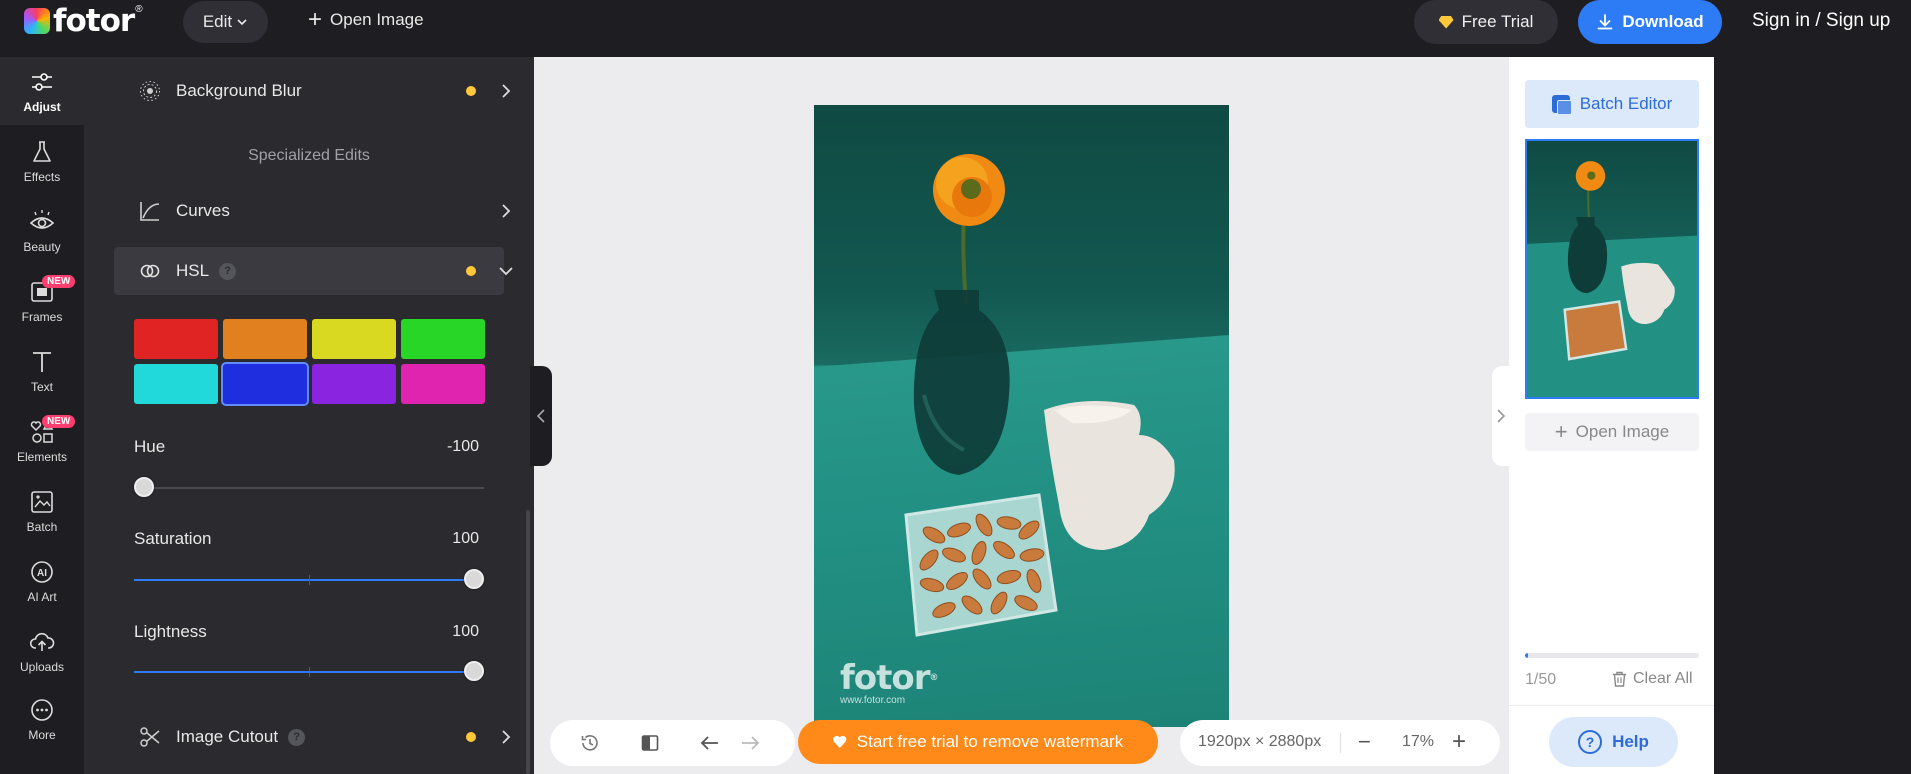 This screenshot has width=1911, height=774. Describe the element at coordinates (170, 631) in the screenshot. I see `lightness-label: Lightness` at that location.